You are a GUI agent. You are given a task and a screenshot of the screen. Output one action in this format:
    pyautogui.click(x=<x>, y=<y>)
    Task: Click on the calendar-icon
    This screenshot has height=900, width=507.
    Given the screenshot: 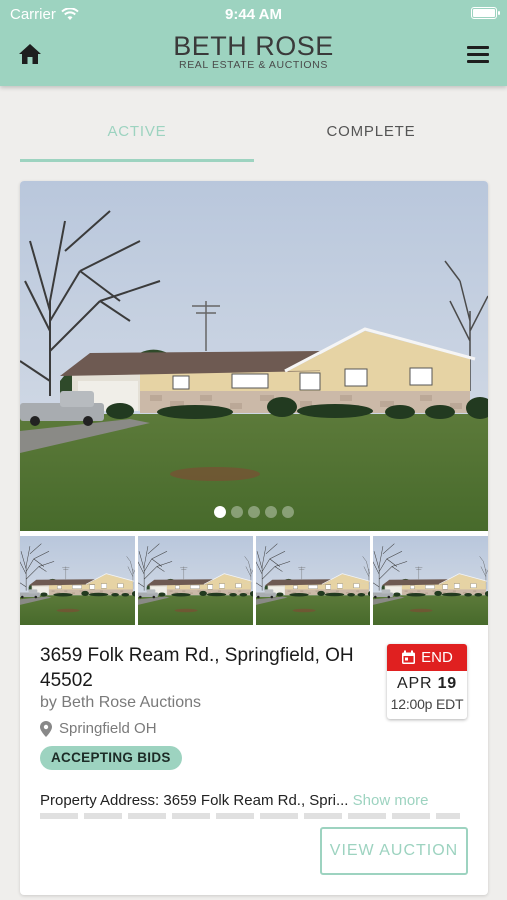 What is the action you would take?
    pyautogui.click(x=409, y=657)
    